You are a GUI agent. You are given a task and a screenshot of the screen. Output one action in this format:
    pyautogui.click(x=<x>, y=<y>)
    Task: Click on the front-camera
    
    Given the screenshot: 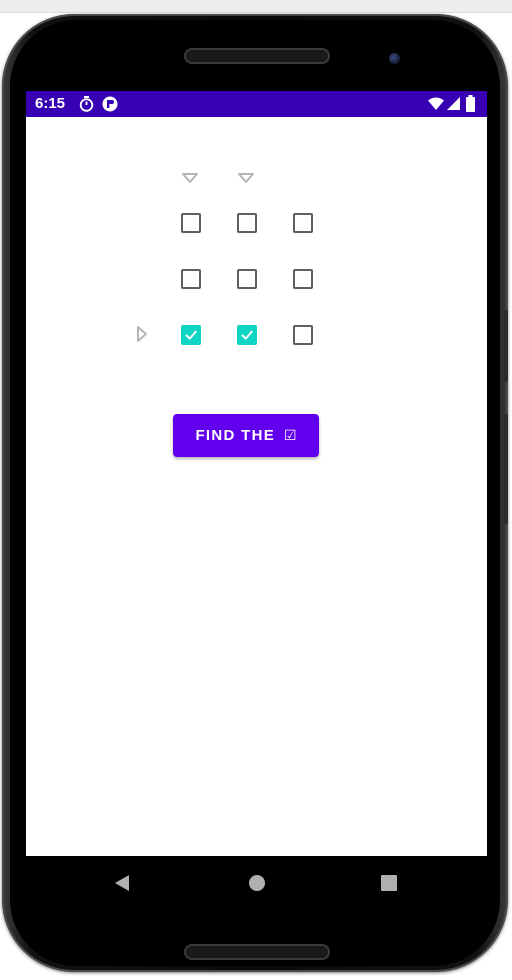 What is the action you would take?
    pyautogui.click(x=394, y=58)
    